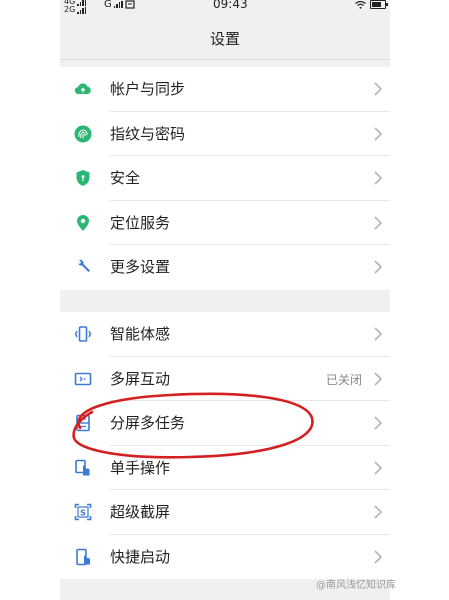 The width and height of the screenshot is (449, 600). Describe the element at coordinates (83, 379) in the screenshot. I see `multi-screen-icon` at that location.